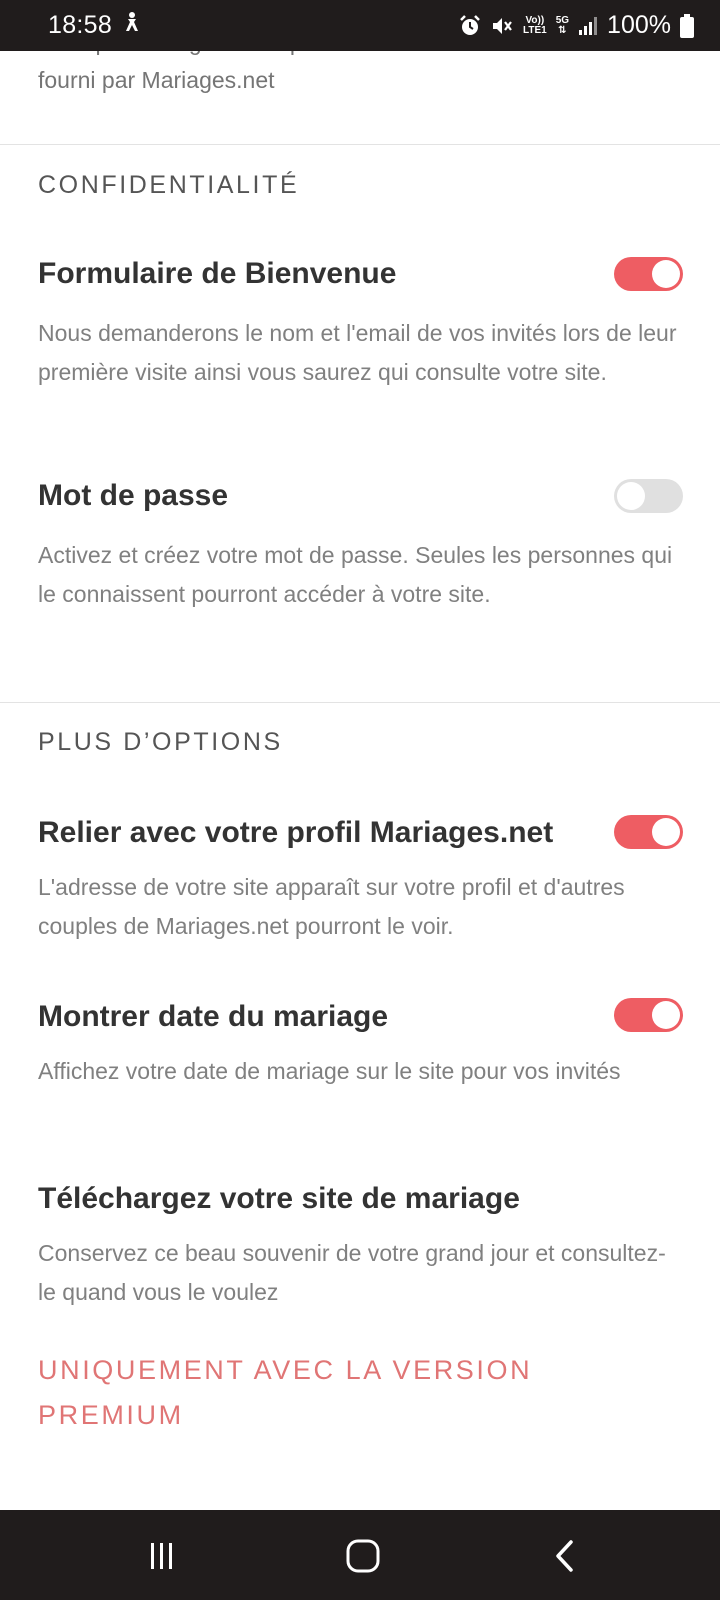 This screenshot has width=720, height=1600. I want to click on premium-only-link: UNIQUEMENT AVEC LA VERSION PREMIUM, so click(318, 1393).